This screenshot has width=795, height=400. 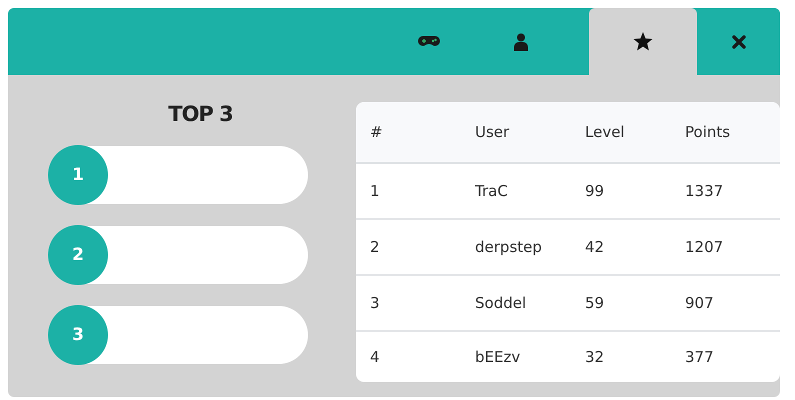 What do you see at coordinates (375, 247) in the screenshot?
I see `table-cell: 2` at bounding box center [375, 247].